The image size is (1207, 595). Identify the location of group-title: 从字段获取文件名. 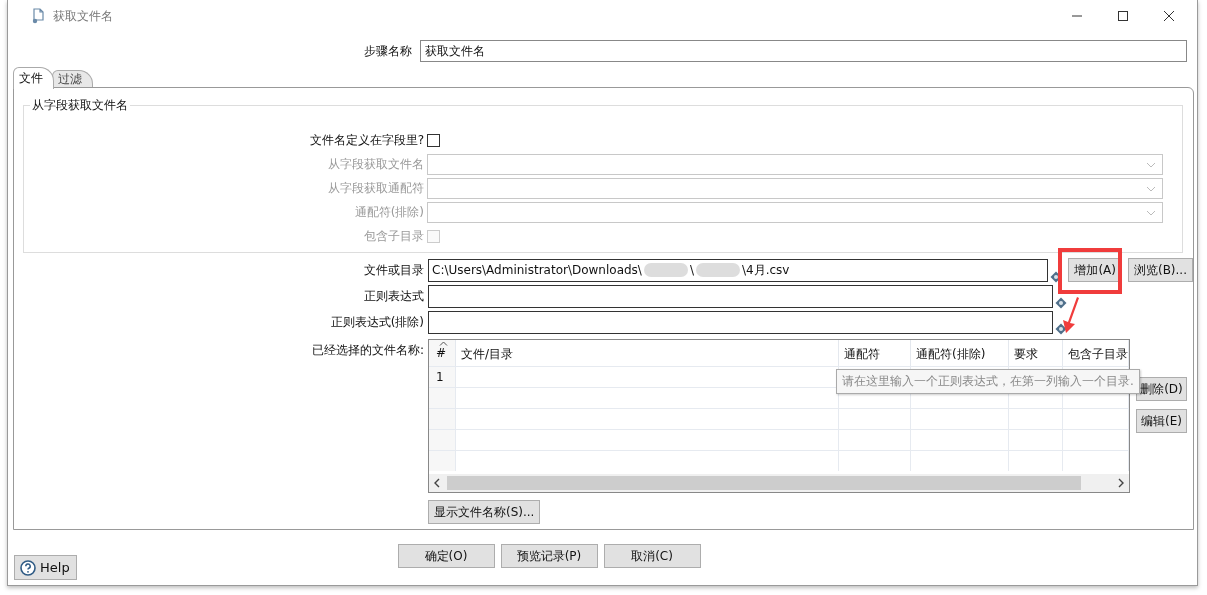
(80, 105).